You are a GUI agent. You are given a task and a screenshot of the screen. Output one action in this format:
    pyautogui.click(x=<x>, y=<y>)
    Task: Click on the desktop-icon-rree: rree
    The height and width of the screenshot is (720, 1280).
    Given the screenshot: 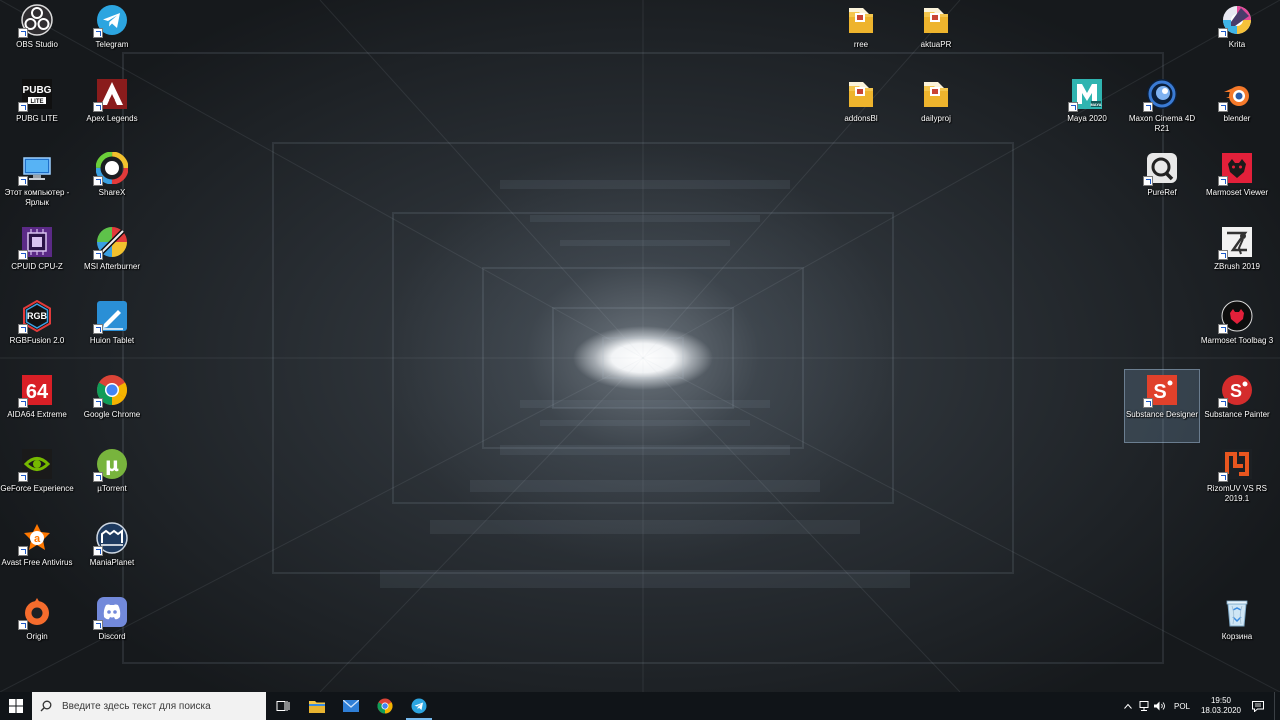 What is the action you would take?
    pyautogui.click(x=861, y=36)
    